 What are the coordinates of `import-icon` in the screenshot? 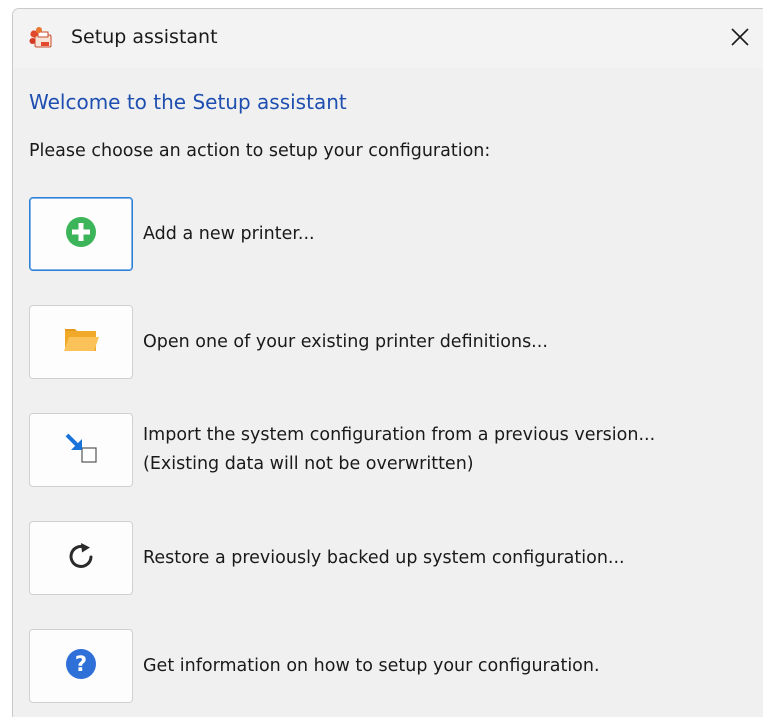 It's located at (81, 450).